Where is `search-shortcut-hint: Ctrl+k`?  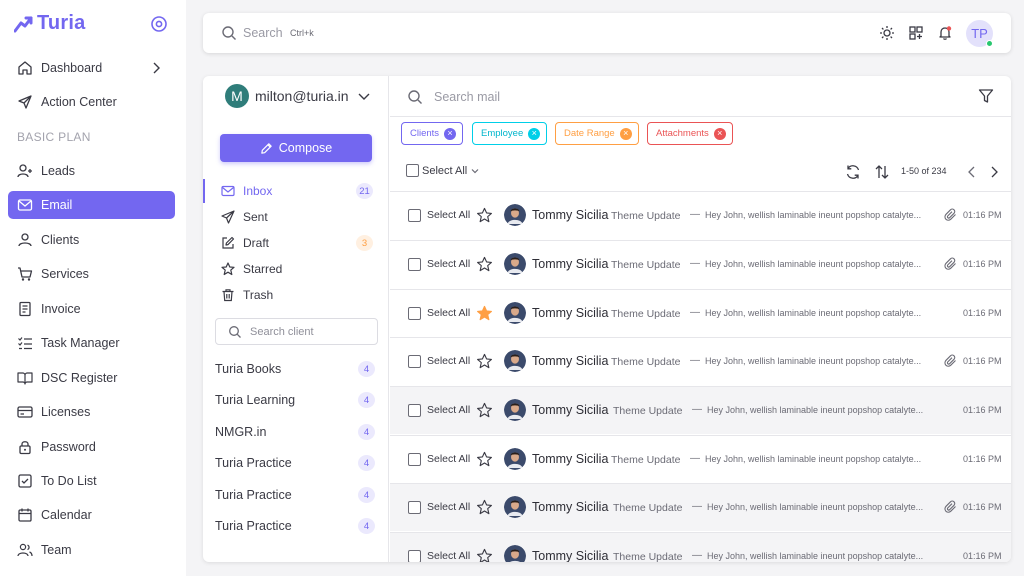 search-shortcut-hint: Ctrl+k is located at coordinates (302, 33).